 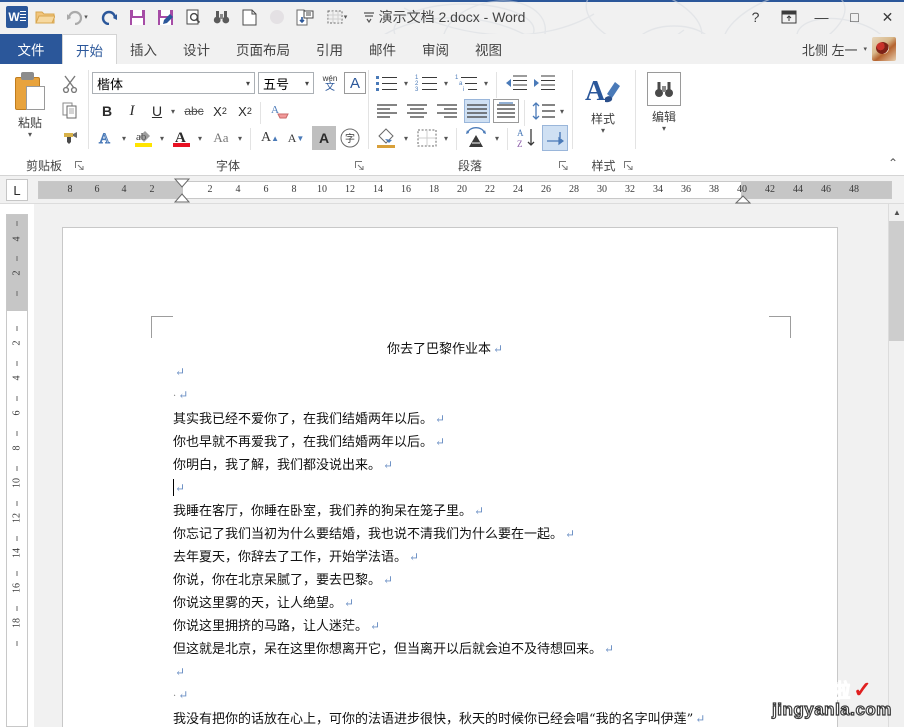 I want to click on change-case-icon: Aa, so click(x=221, y=138).